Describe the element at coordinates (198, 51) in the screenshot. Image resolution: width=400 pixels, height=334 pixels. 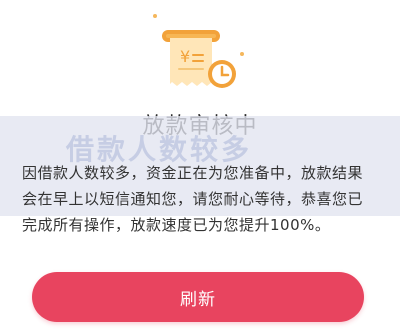
I see `loan-pending-icon: ¥` at that location.